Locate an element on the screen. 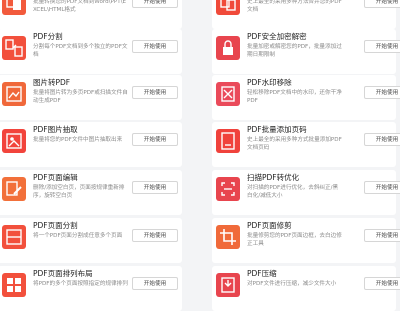  pdf-page-number-icon is located at coordinates (228, 141).